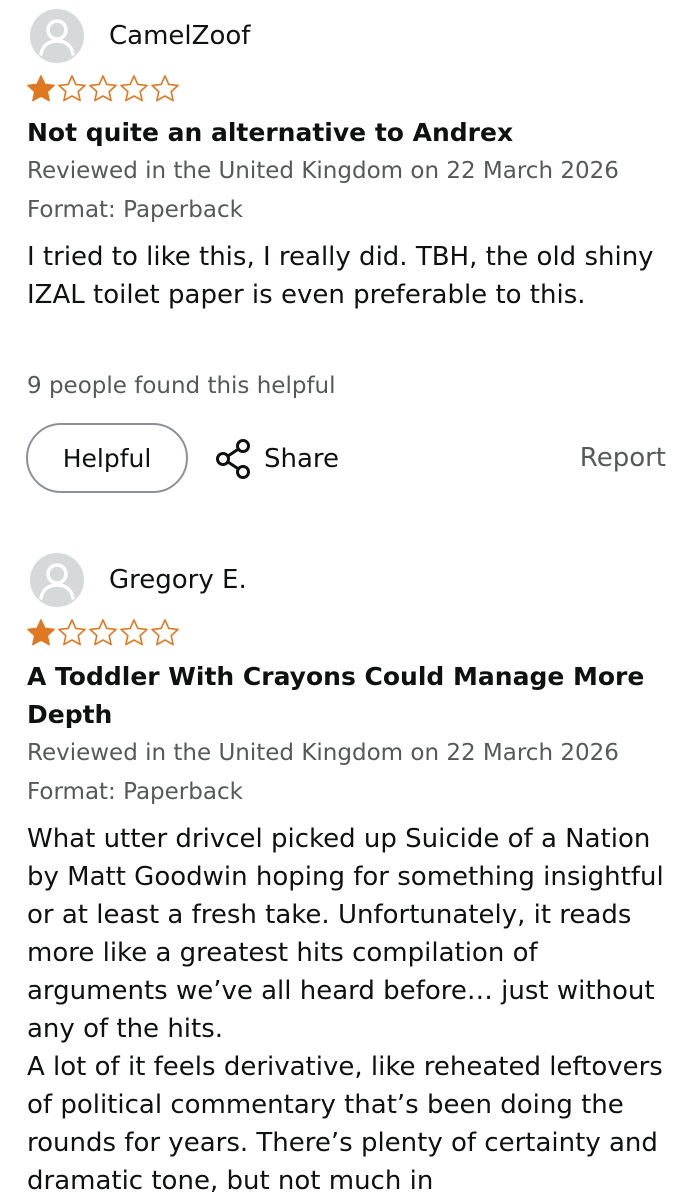 This screenshot has width=690, height=1200. I want to click on report-link: Report, so click(623, 458).